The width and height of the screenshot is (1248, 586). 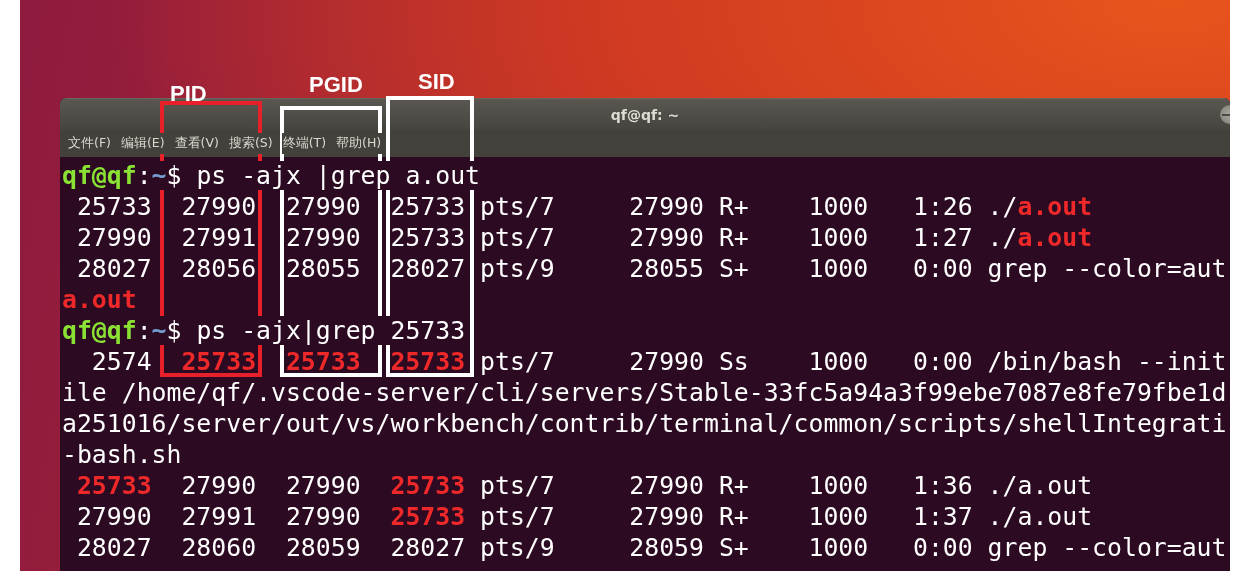 I want to click on terminal-line: qf@qf:~$ ps -ajx |grep a.out, so click(x=271, y=175).